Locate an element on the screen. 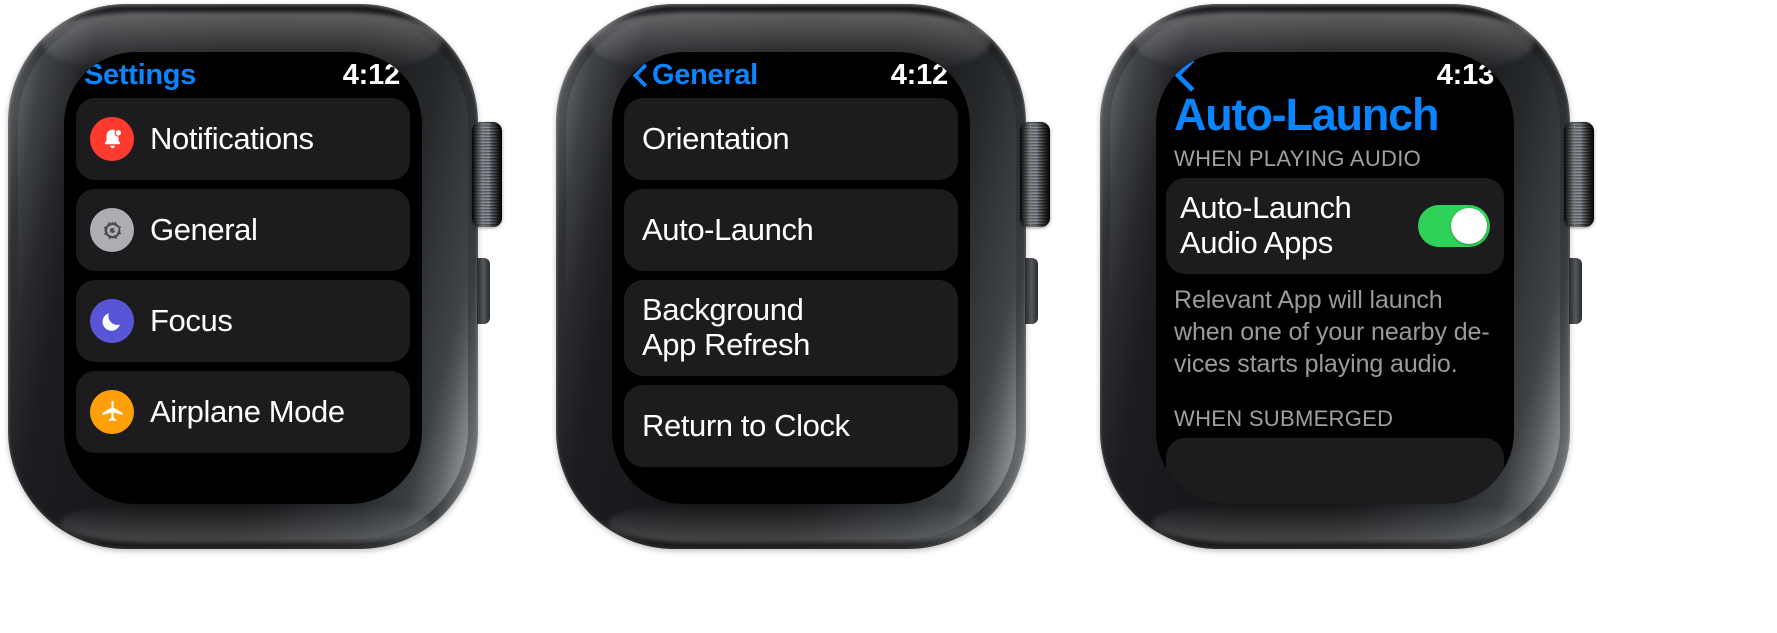 This screenshot has width=1777, height=633. status-bar: Settings 4:12 is located at coordinates (243, 75).